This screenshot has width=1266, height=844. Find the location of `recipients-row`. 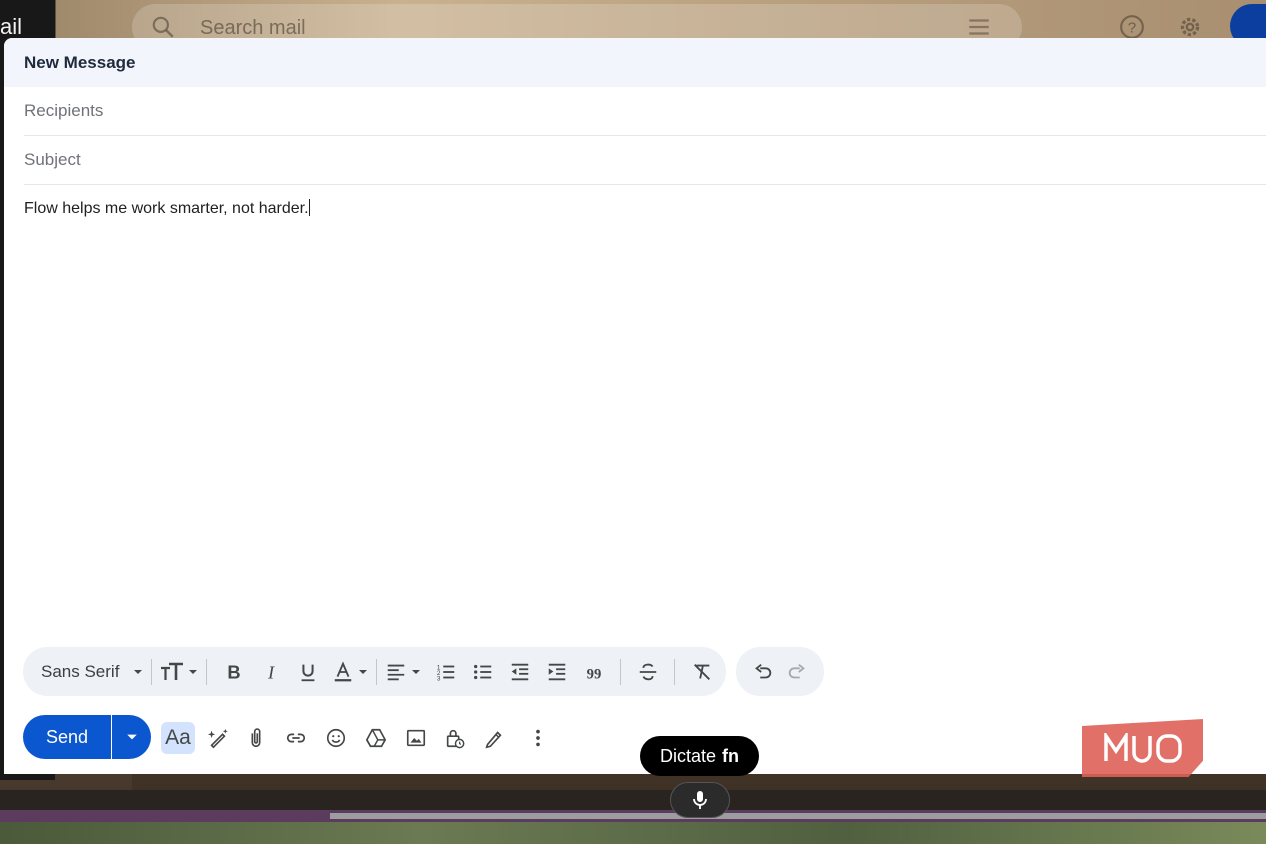

recipients-row is located at coordinates (645, 111).